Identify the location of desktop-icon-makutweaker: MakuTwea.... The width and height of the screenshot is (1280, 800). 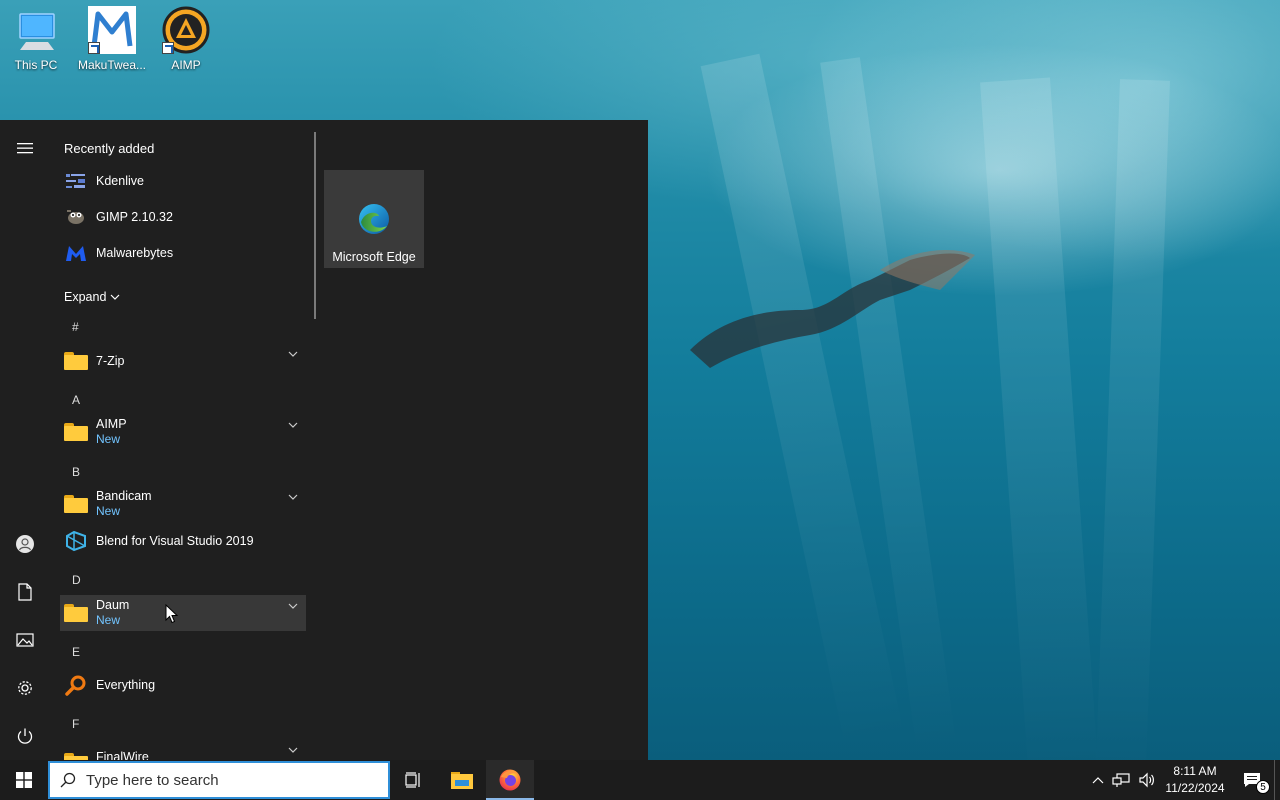
(112, 39).